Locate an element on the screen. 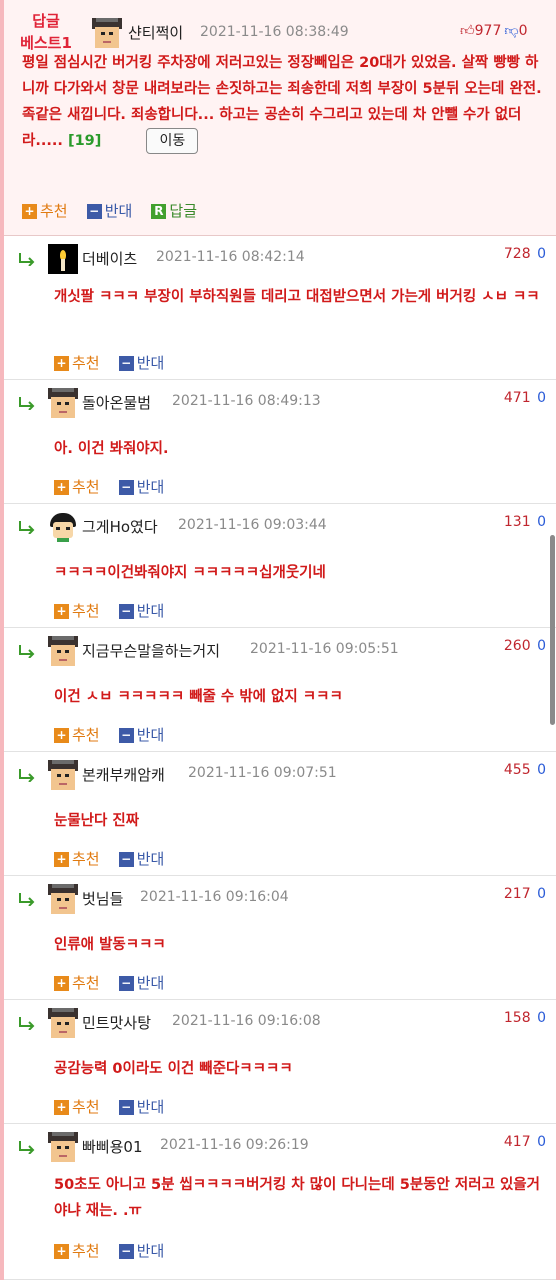 The image size is (560, 1280). post-time: 2021-11-16 09:16:08 is located at coordinates (246, 1021).